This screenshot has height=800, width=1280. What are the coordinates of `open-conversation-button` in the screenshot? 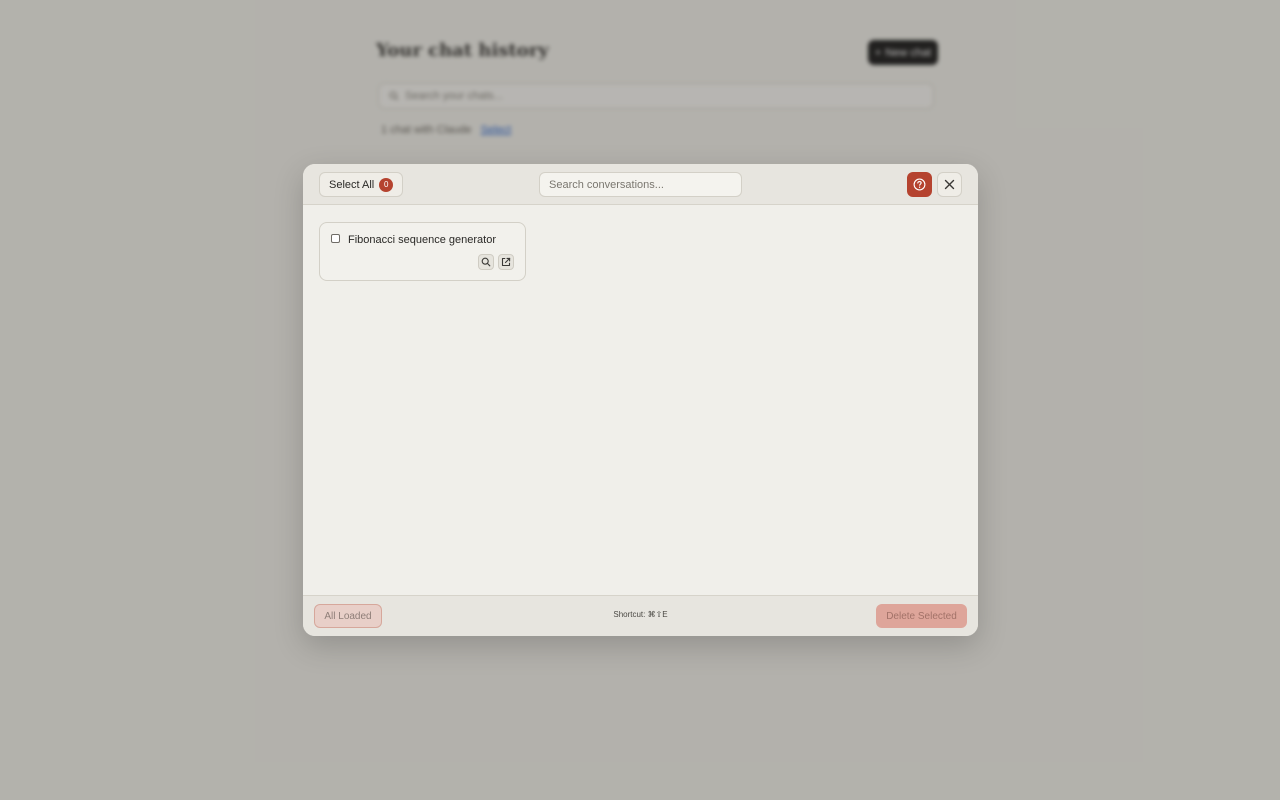 It's located at (506, 262).